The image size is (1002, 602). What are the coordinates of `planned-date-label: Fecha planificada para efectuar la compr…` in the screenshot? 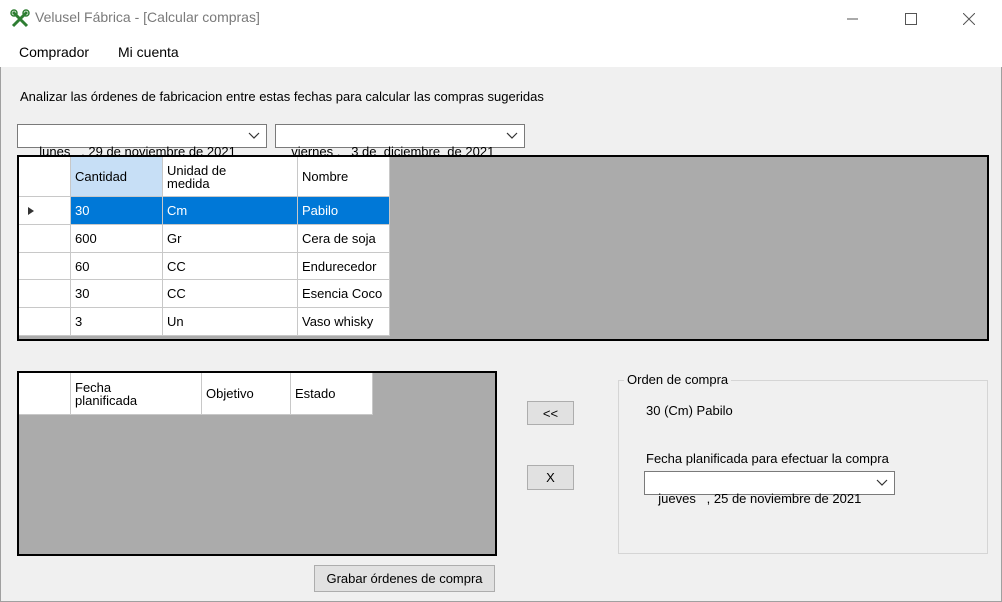 It's located at (767, 458).